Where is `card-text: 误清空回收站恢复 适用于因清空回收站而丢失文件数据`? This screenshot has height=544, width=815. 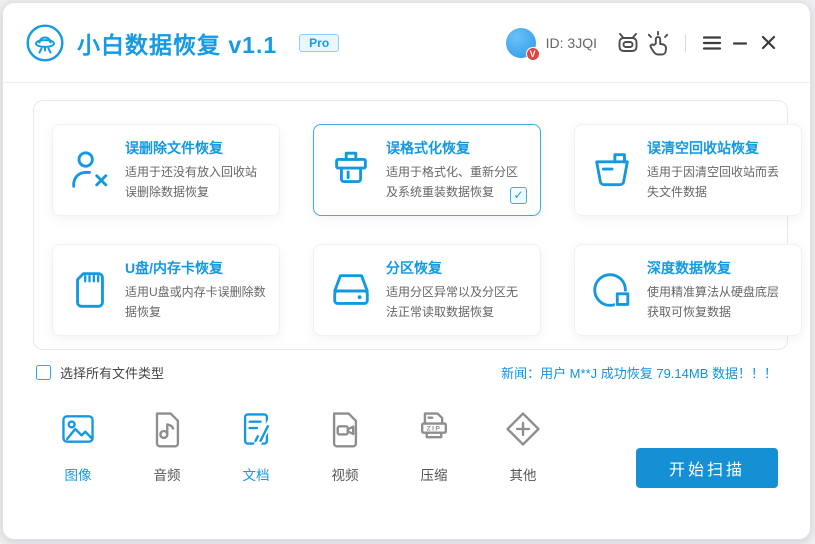 card-text: 误清空回收站恢复 适用于因清空回收站而丢失文件数据 is located at coordinates (718, 169).